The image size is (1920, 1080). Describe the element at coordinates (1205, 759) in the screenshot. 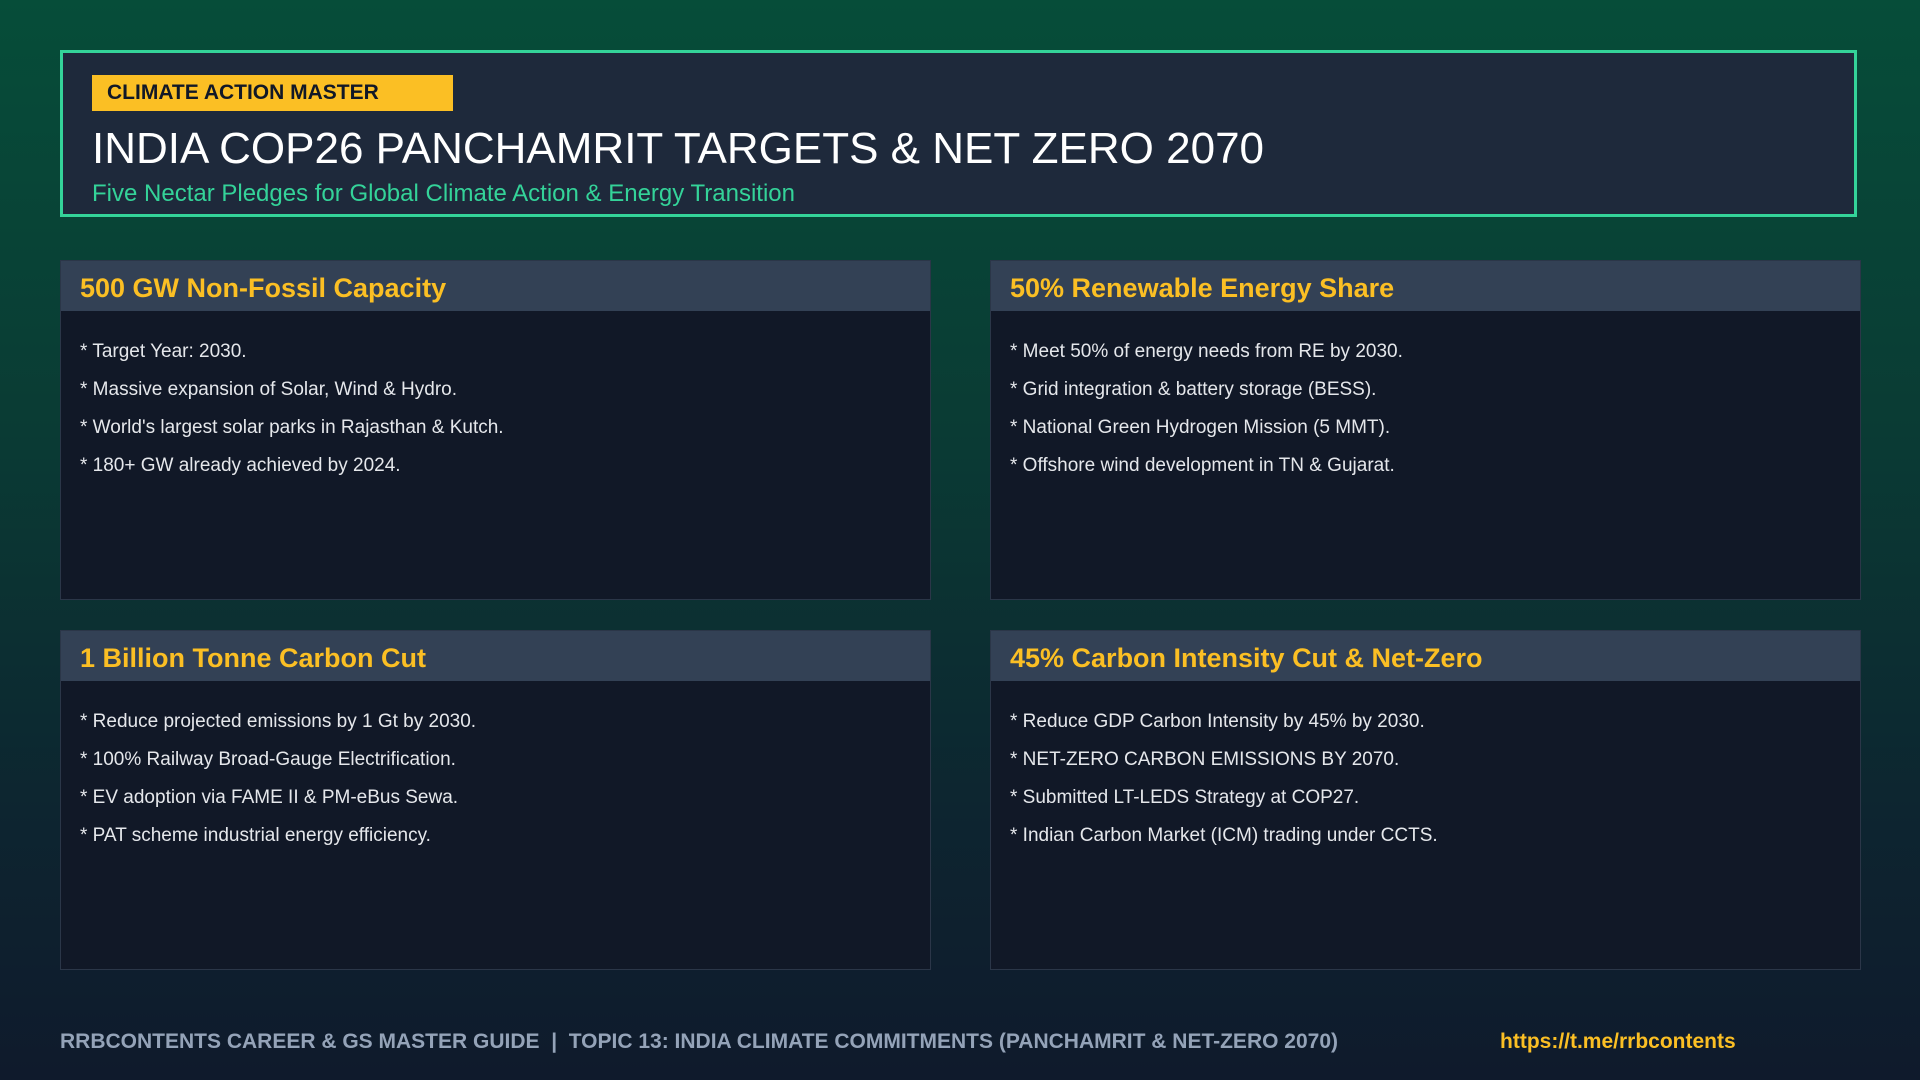

I see `list-item: * NET-ZERO CARBON EMISSIONS BY 2070.` at that location.